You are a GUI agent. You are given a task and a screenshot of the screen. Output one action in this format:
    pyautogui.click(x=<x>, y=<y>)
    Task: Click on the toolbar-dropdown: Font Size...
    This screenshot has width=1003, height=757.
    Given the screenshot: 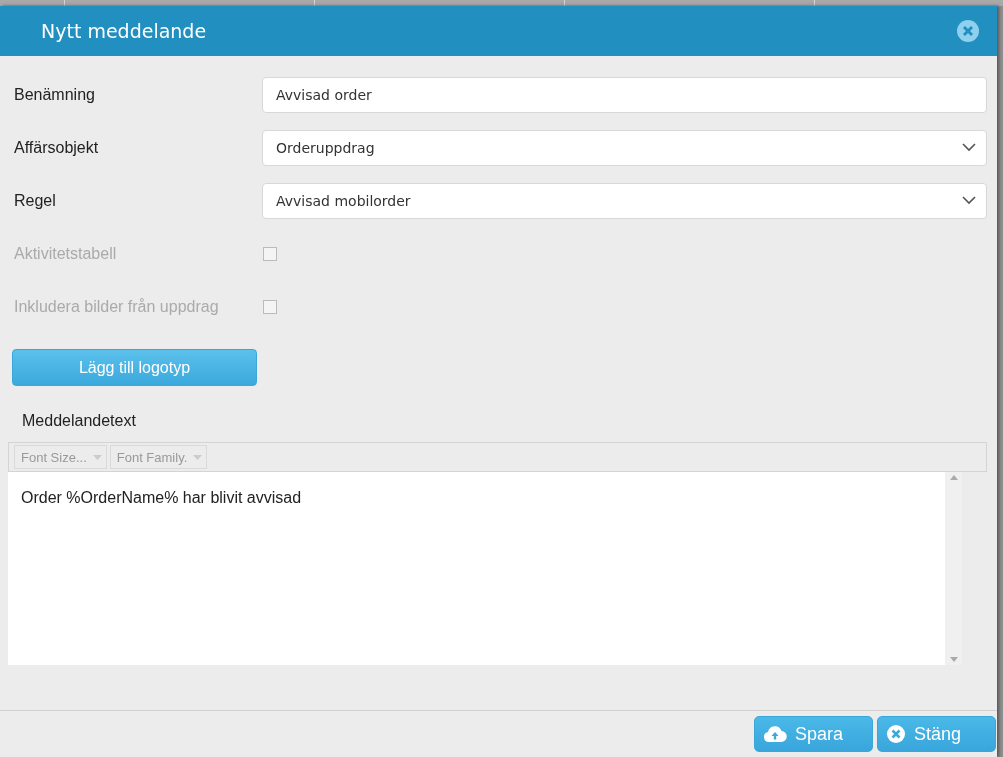 What is the action you would take?
    pyautogui.click(x=60, y=457)
    